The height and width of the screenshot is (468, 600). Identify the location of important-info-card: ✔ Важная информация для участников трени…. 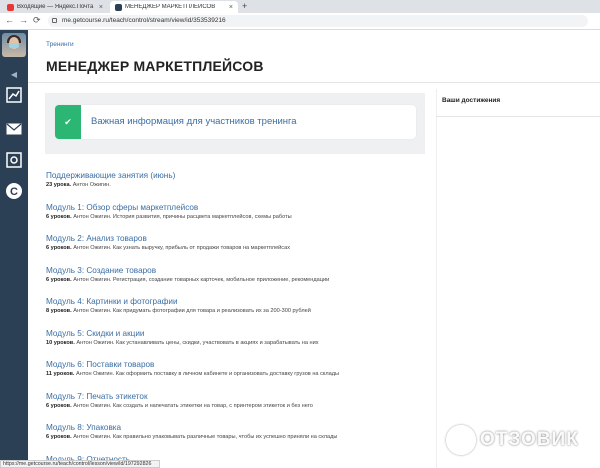
(235, 122).